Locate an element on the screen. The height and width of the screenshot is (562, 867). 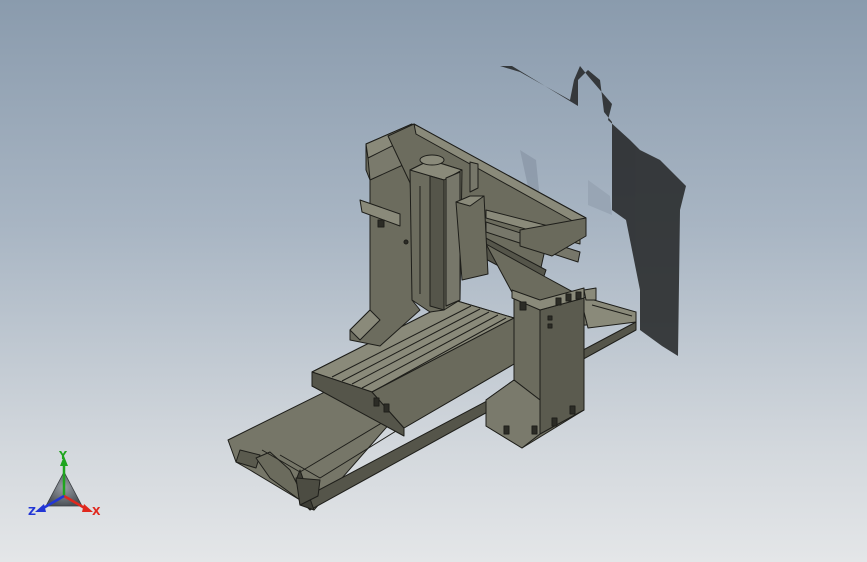
triad-y-label: Y is located at coordinates (63, 455).